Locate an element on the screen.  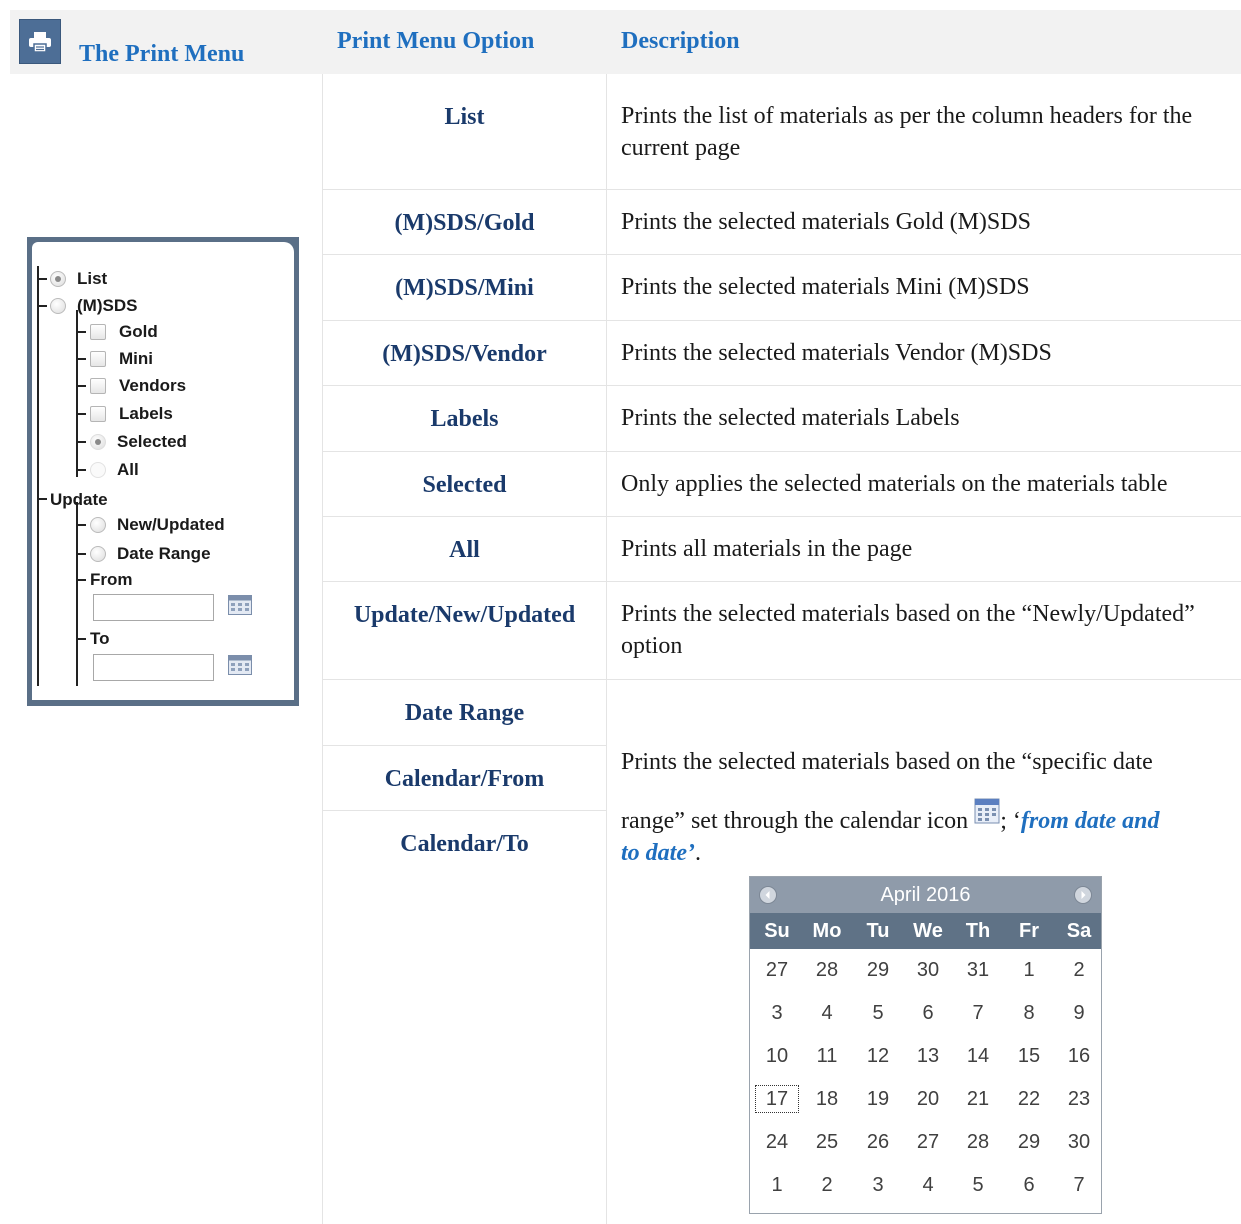
gold-checkbox is located at coordinates (98, 332).